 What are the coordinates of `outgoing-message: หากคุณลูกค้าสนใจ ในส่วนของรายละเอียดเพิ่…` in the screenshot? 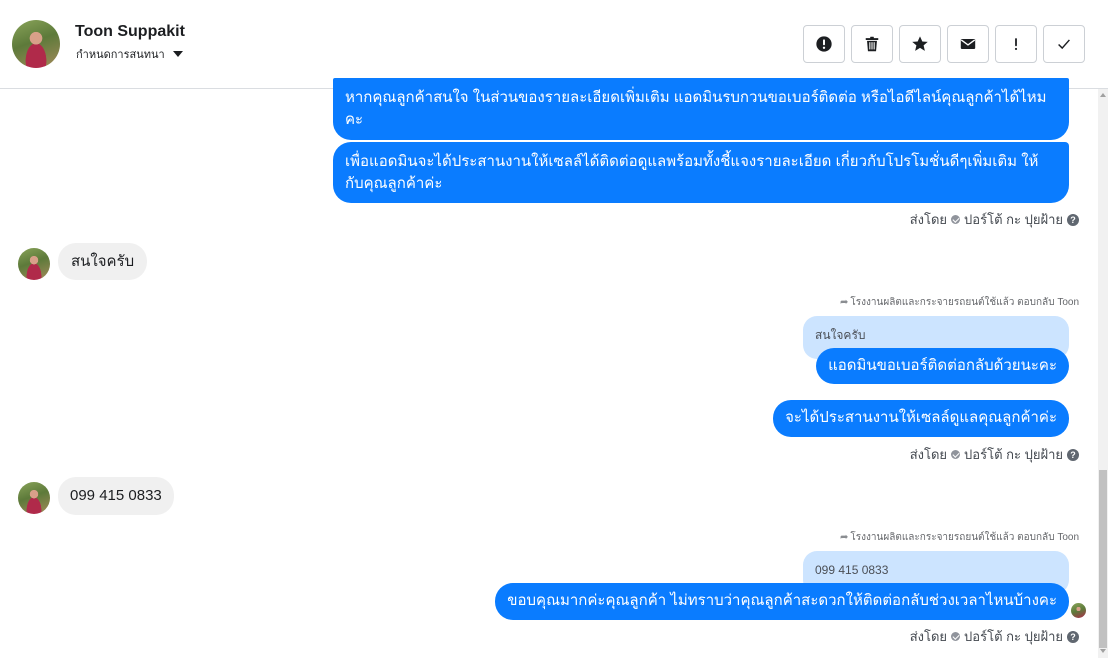 It's located at (701, 109).